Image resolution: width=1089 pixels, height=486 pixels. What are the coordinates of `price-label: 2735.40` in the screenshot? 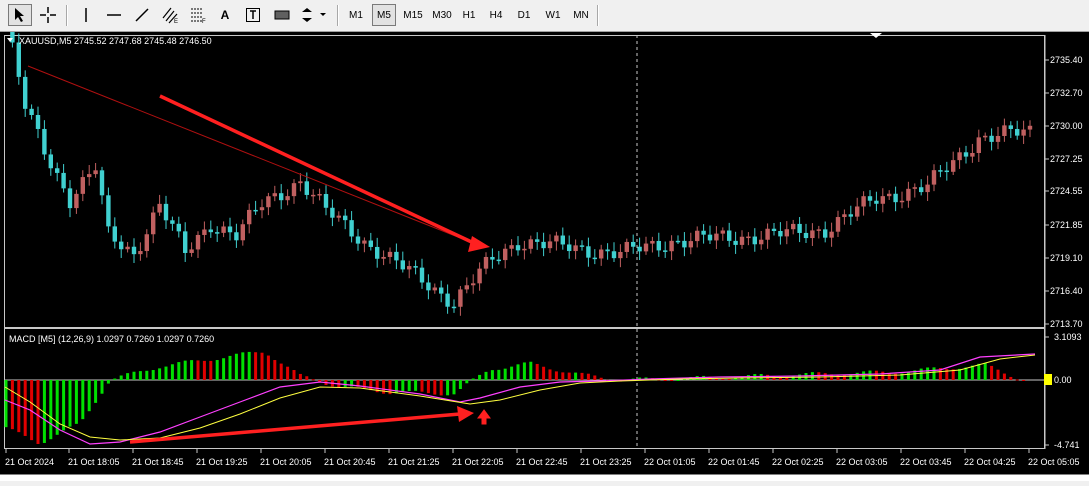 It's located at (1066, 60).